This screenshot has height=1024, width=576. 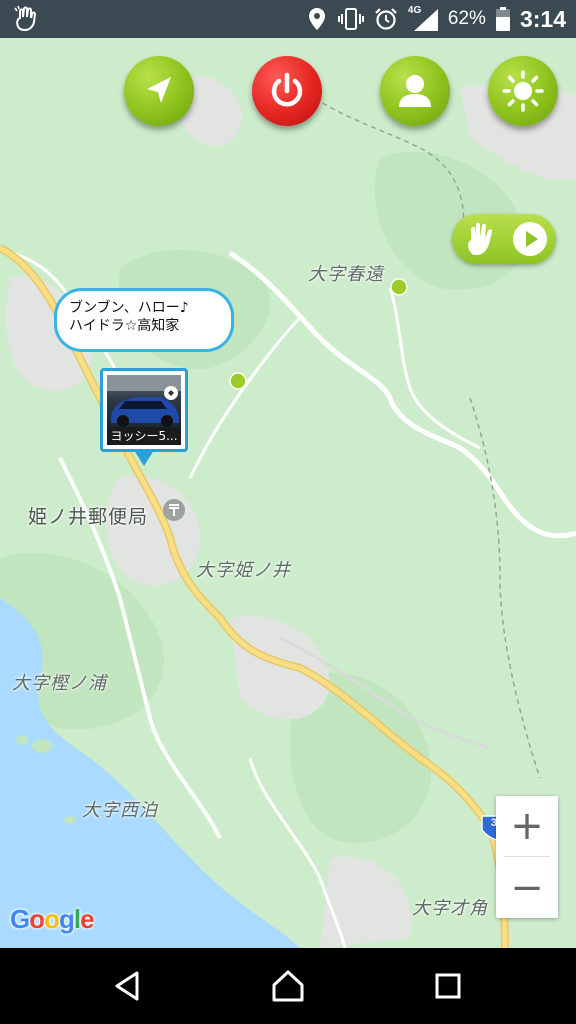 What do you see at coordinates (450, 908) in the screenshot?
I see `map-label-saitsuno: 大字才角` at bounding box center [450, 908].